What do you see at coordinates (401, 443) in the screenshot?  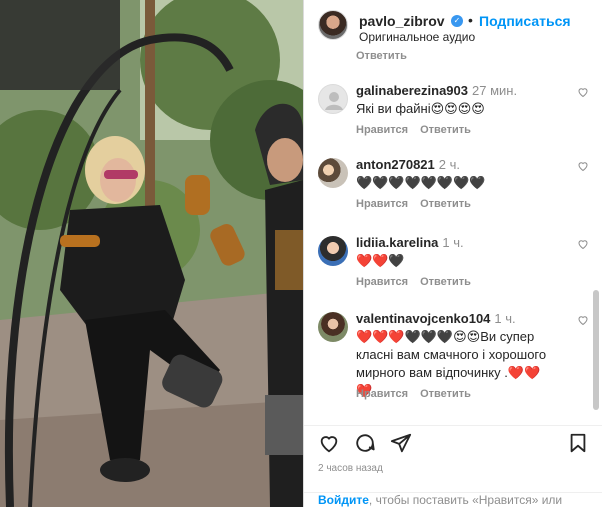 I see `share-icon` at bounding box center [401, 443].